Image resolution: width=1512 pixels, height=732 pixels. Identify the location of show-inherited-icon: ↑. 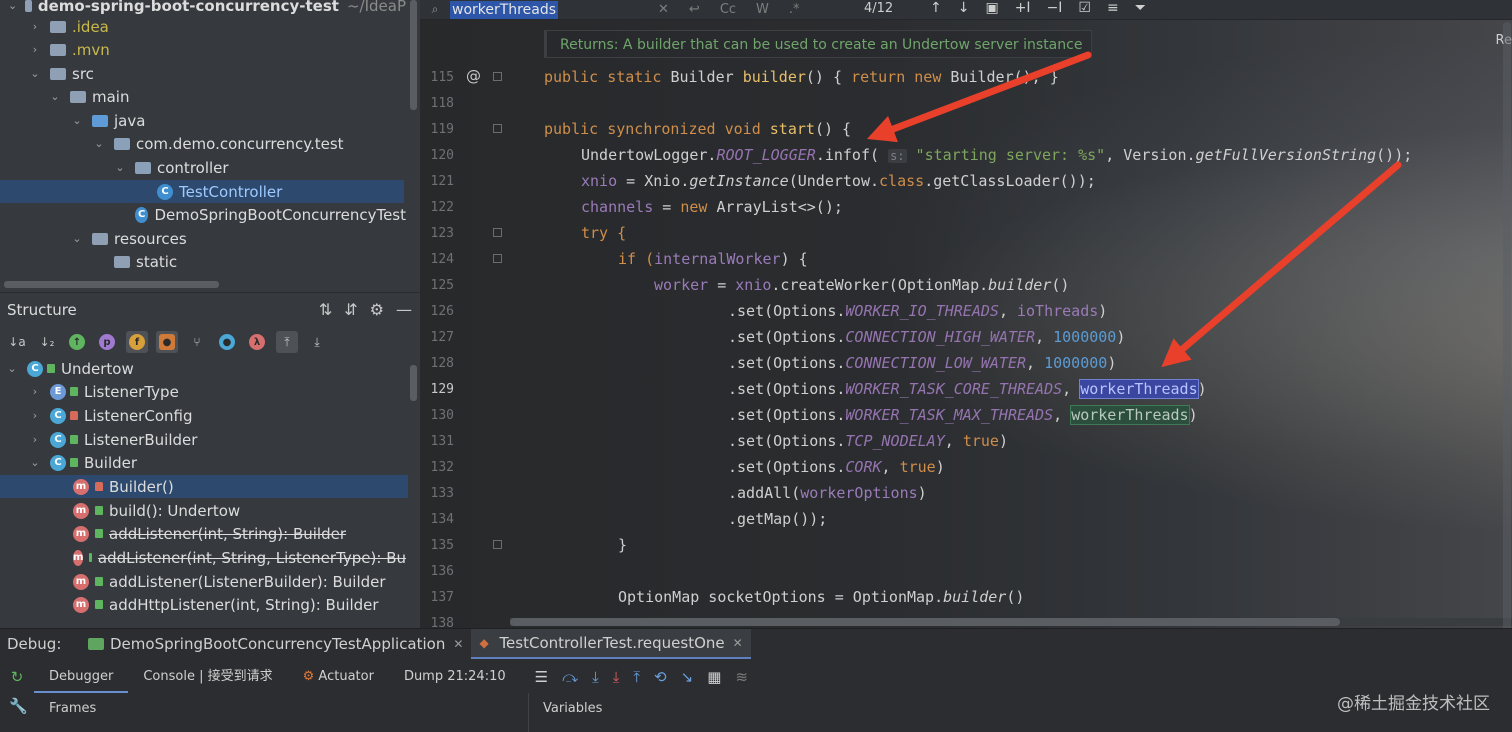
(77, 342).